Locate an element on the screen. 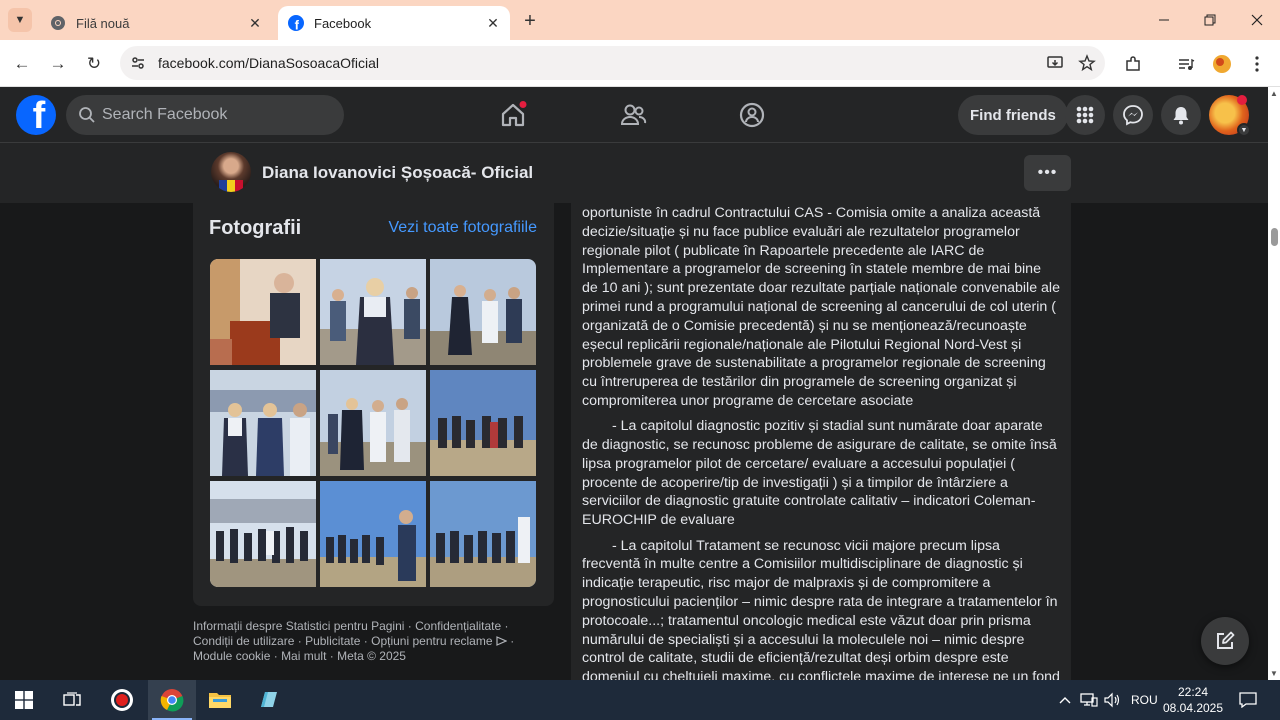  footer-link: Opțiuni pentru reclame is located at coordinates (431, 641).